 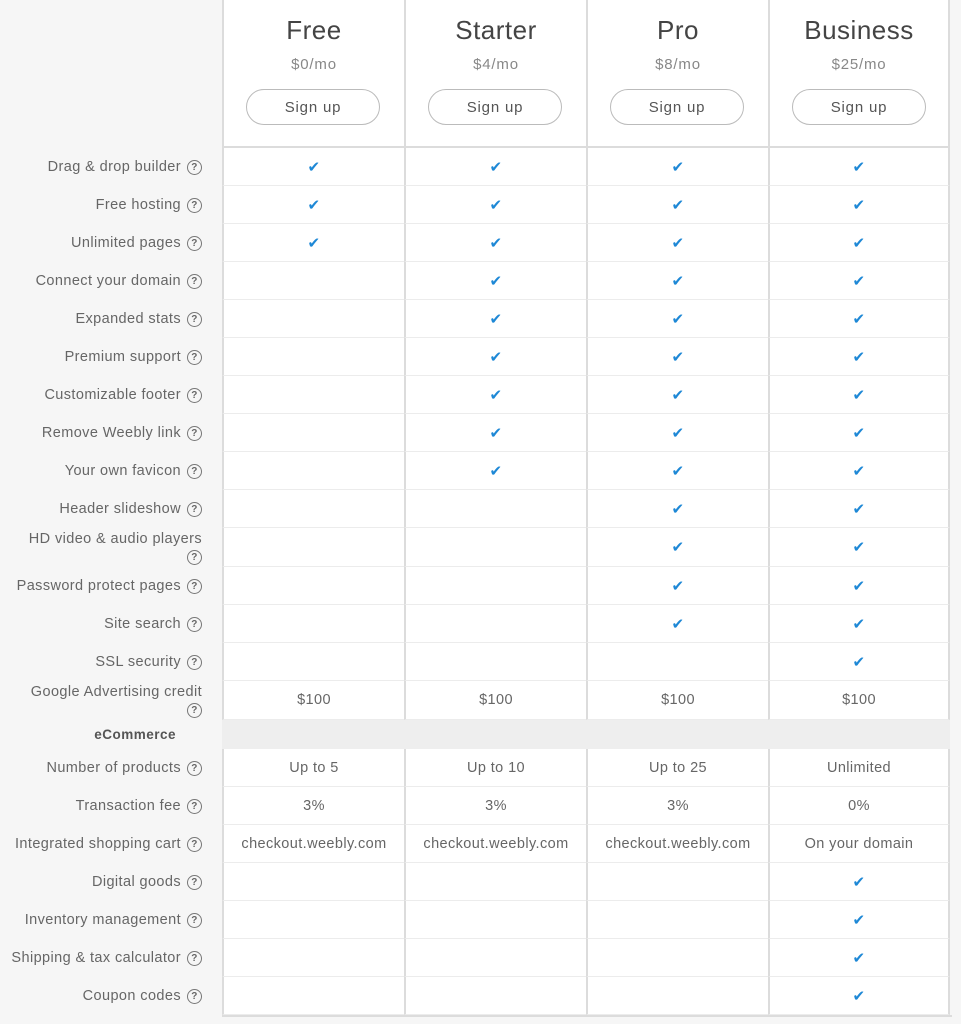 I want to click on feature-label: Free hosting?, so click(x=111, y=205).